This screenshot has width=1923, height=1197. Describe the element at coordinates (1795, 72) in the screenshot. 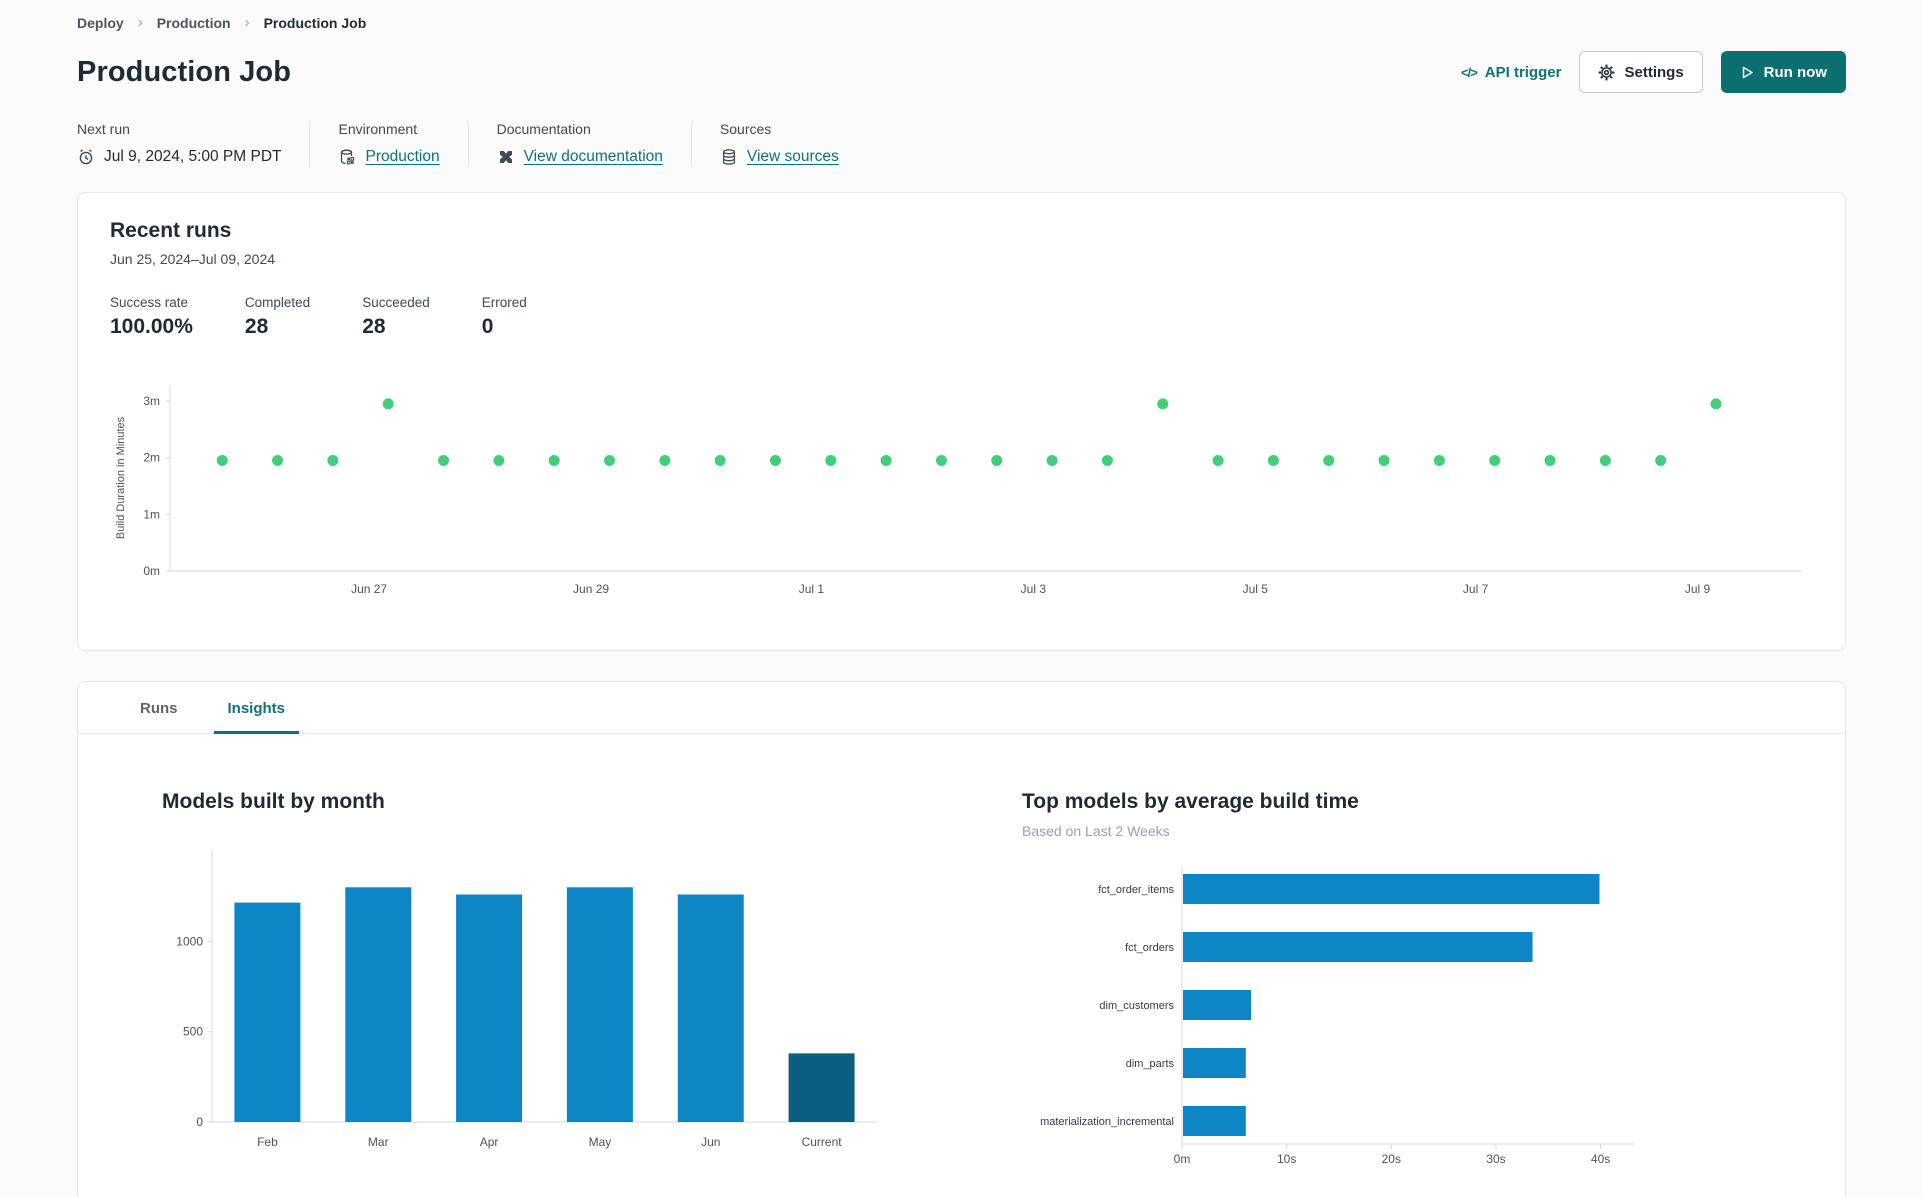

I see `run-now-label: Run now` at that location.